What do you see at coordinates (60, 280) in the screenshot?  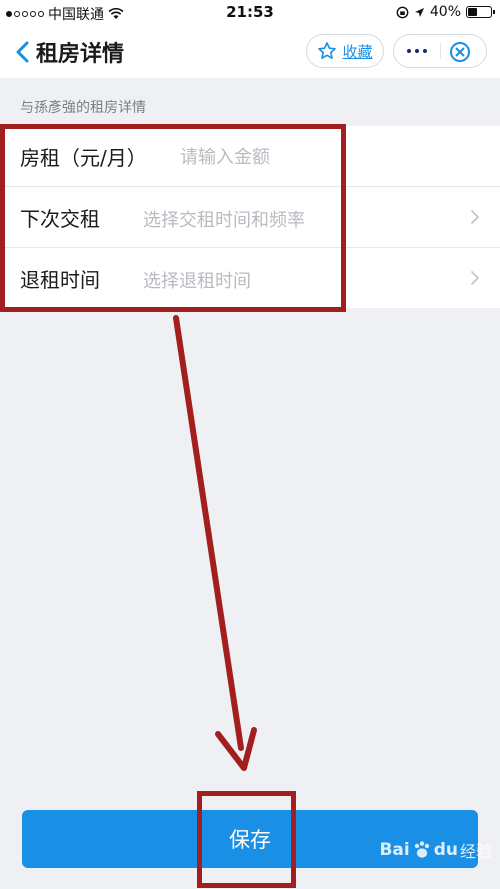 I see `move-out-label: 退租时间` at bounding box center [60, 280].